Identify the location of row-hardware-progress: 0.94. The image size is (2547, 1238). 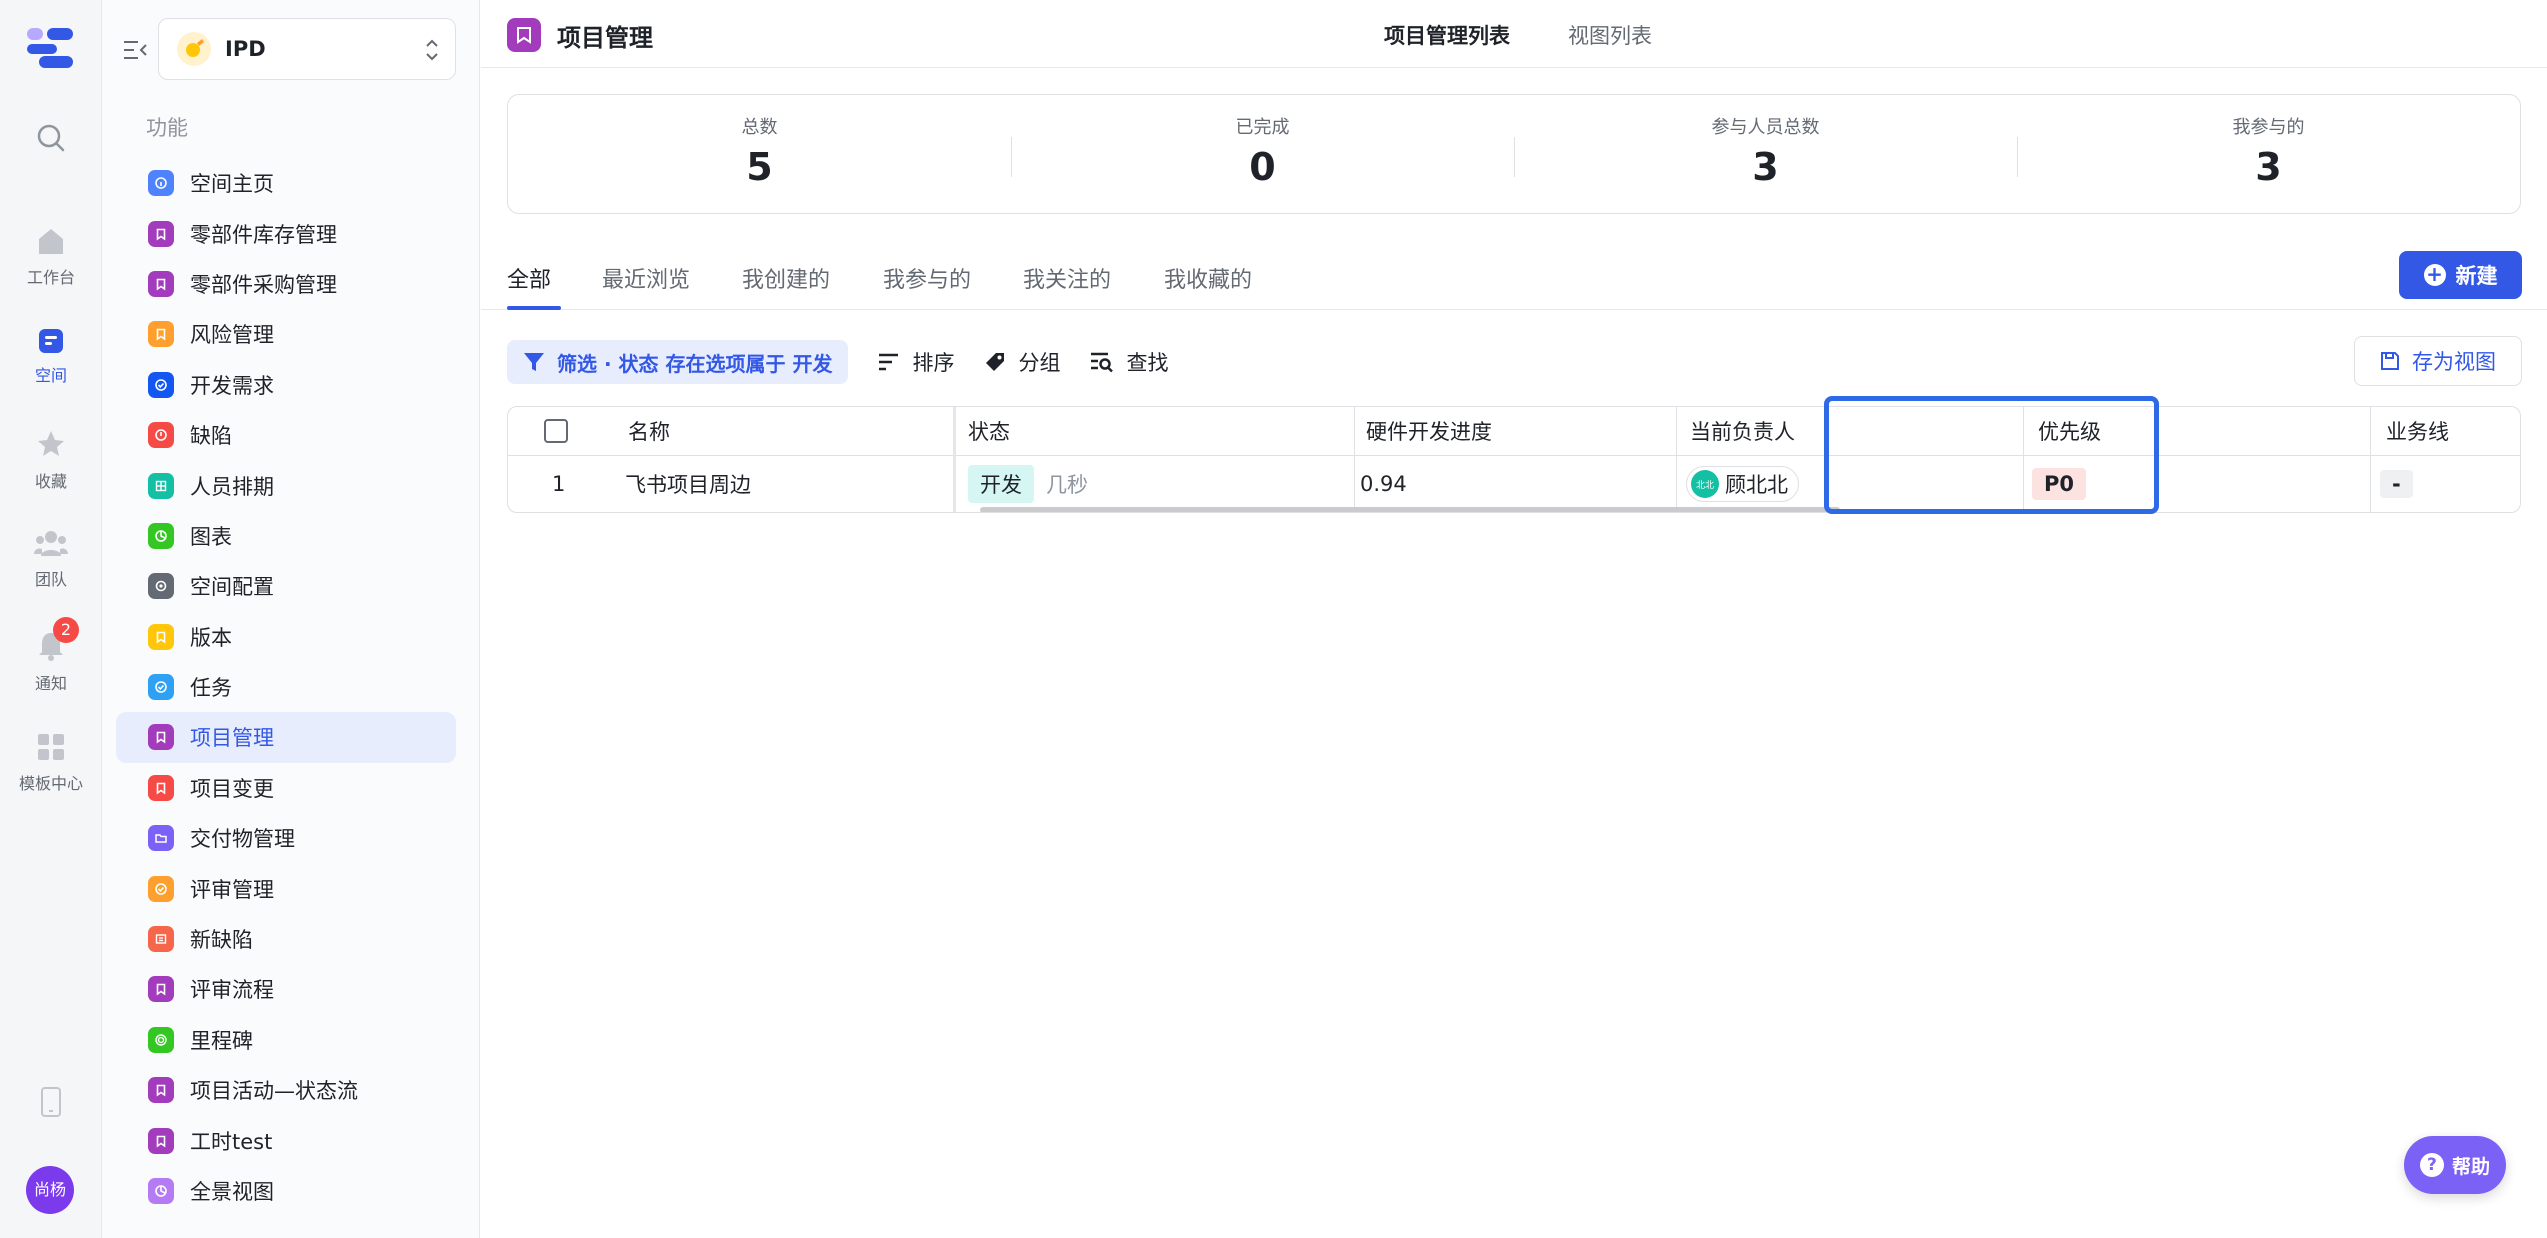
(1383, 484).